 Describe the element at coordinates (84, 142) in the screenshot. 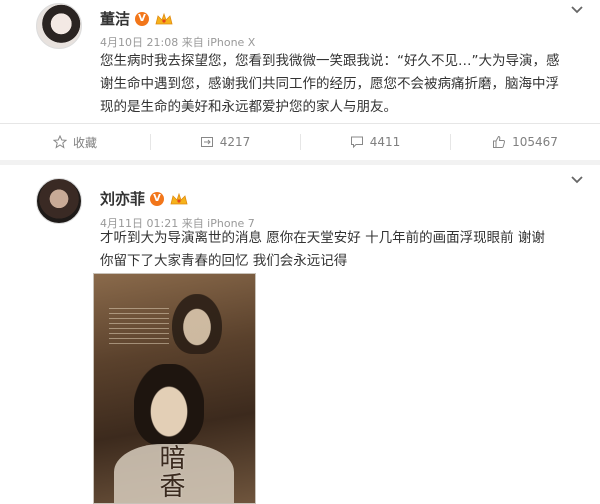

I see `favorite-label: 收藏` at that location.